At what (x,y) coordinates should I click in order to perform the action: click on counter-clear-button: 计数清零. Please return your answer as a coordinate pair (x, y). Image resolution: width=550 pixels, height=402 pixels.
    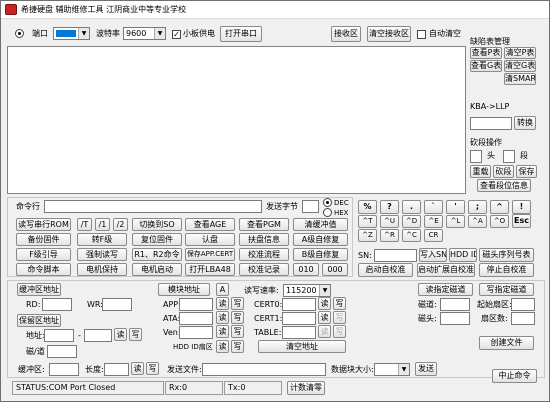
    Looking at the image, I should click on (306, 388).